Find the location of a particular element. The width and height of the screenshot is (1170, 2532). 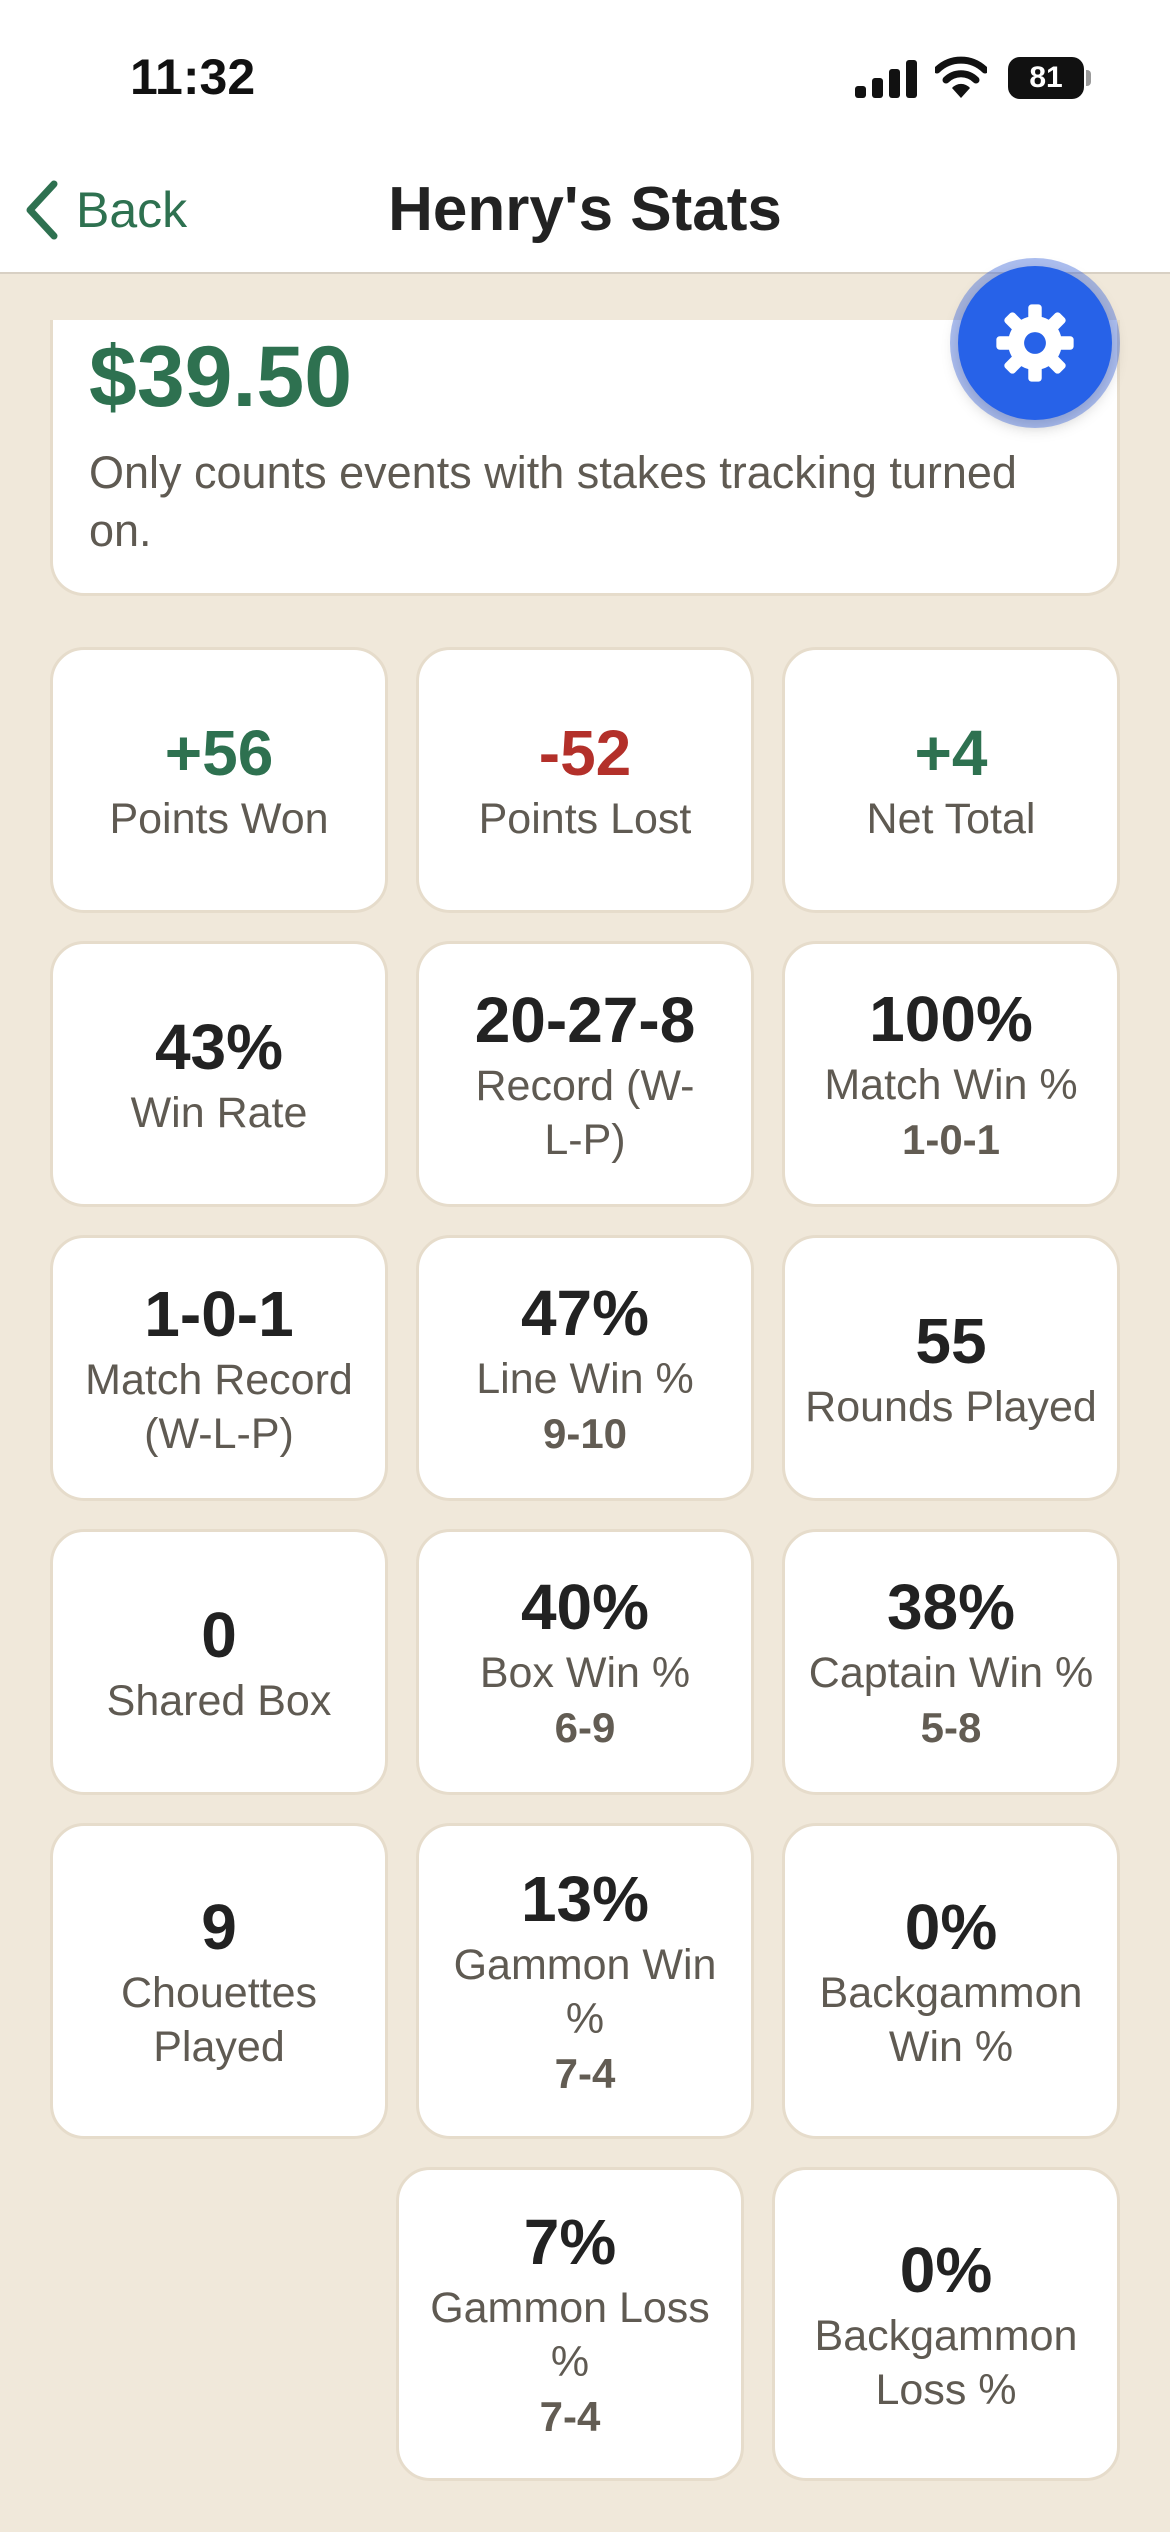

stat-label: Gammon Loss % is located at coordinates (570, 2335).